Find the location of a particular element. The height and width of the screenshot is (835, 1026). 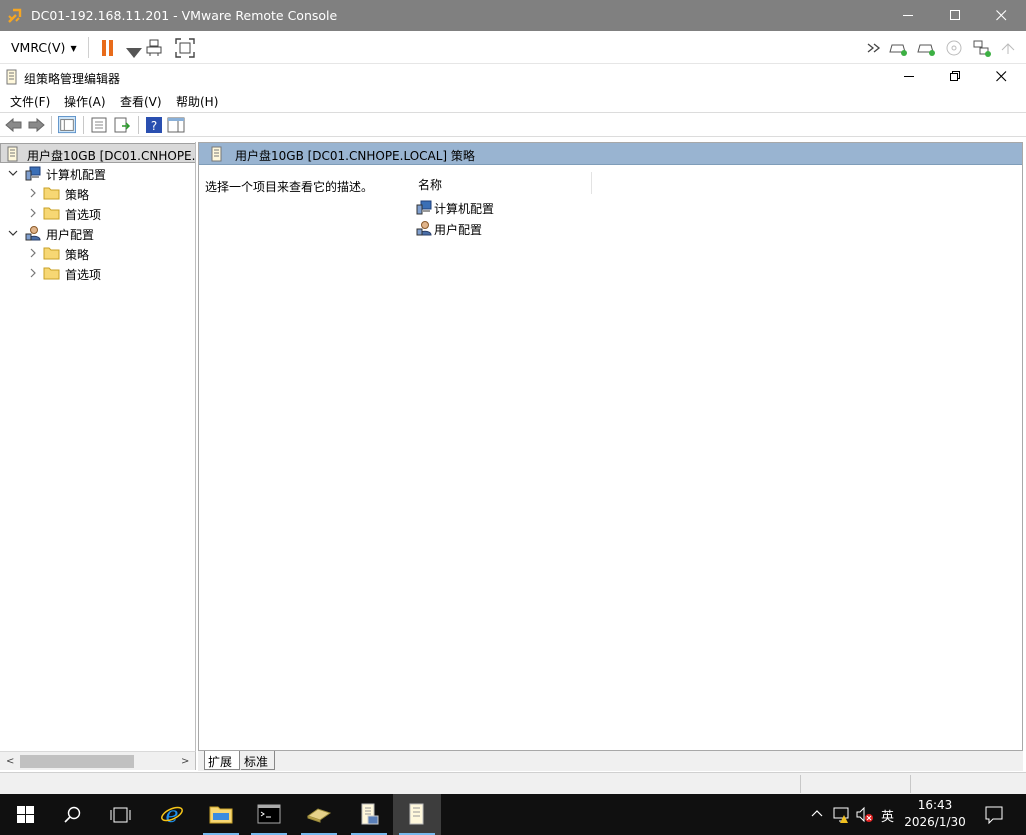

vmrc-menu-button: VMRC(V) ▼ is located at coordinates (44, 47).